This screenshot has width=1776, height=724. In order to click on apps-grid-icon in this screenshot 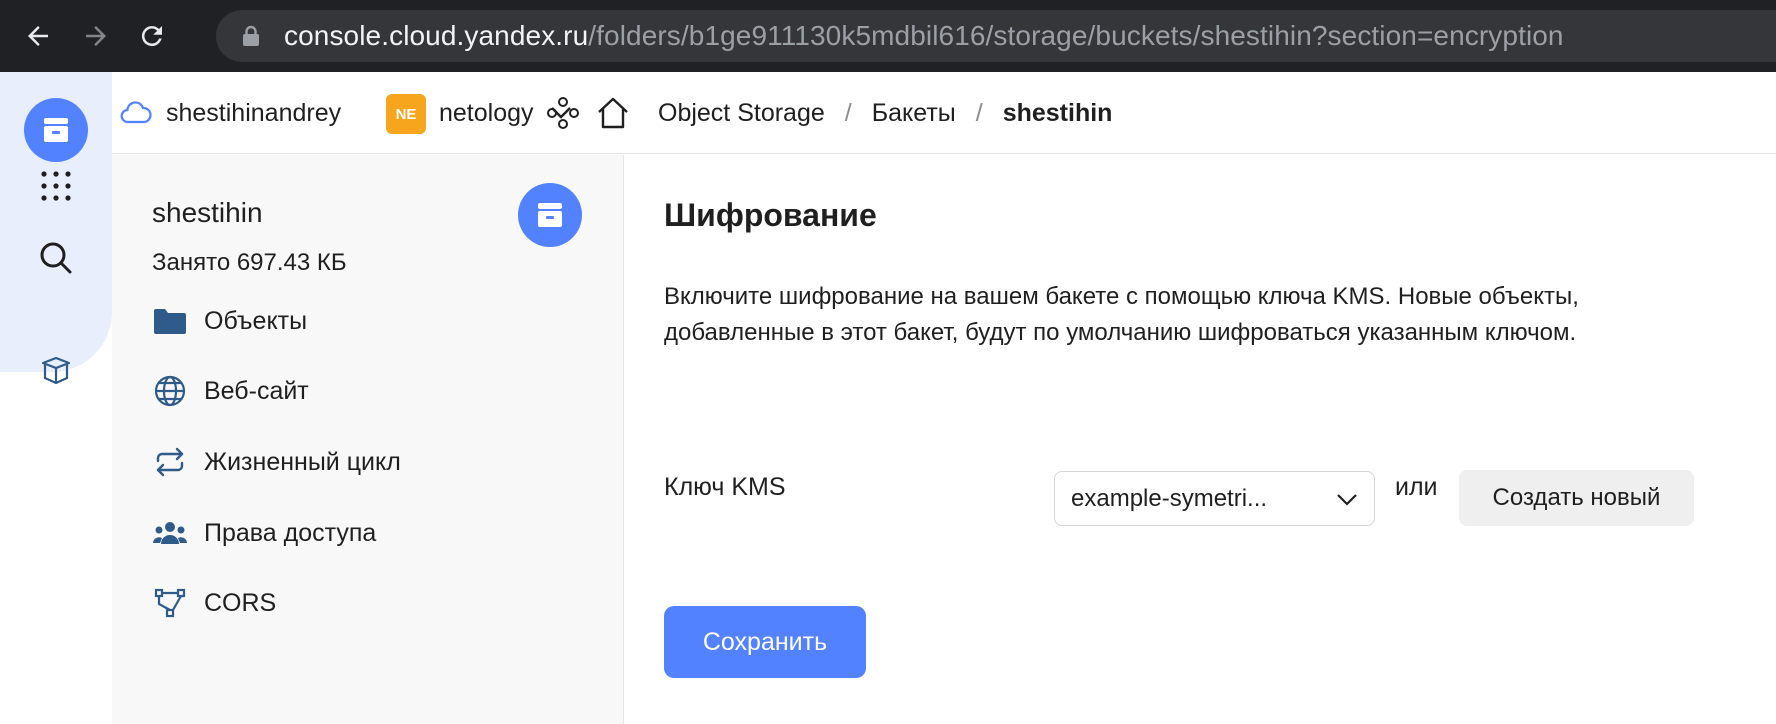, I will do `click(56, 186)`.